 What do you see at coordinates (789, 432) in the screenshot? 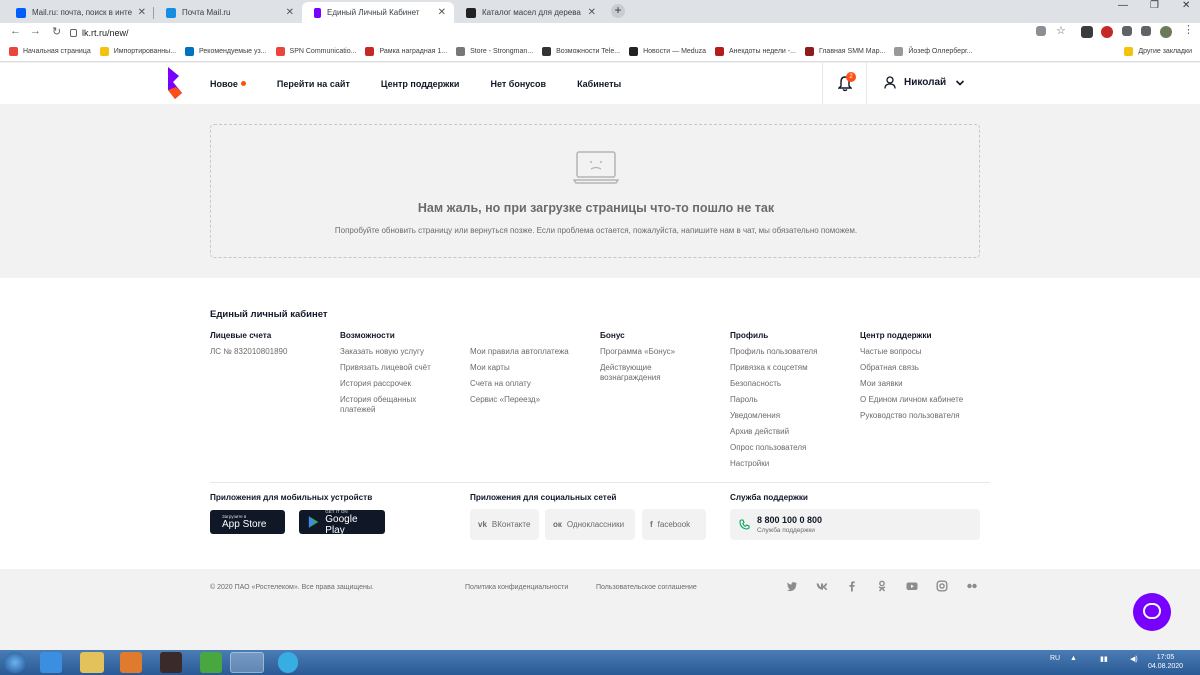
I see `footer-link: Архив действий` at bounding box center [789, 432].